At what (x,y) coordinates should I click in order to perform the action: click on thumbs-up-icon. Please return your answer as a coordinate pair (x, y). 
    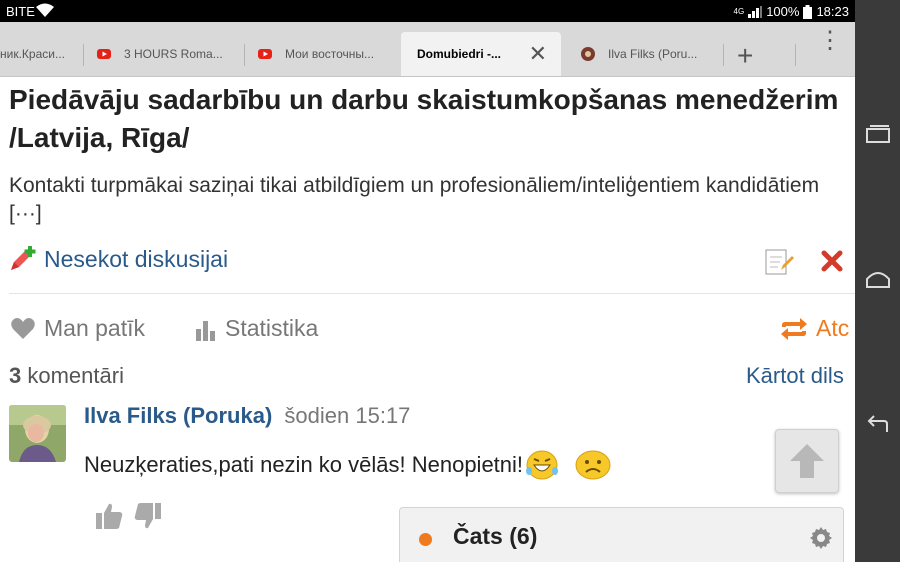
    Looking at the image, I should click on (109, 516).